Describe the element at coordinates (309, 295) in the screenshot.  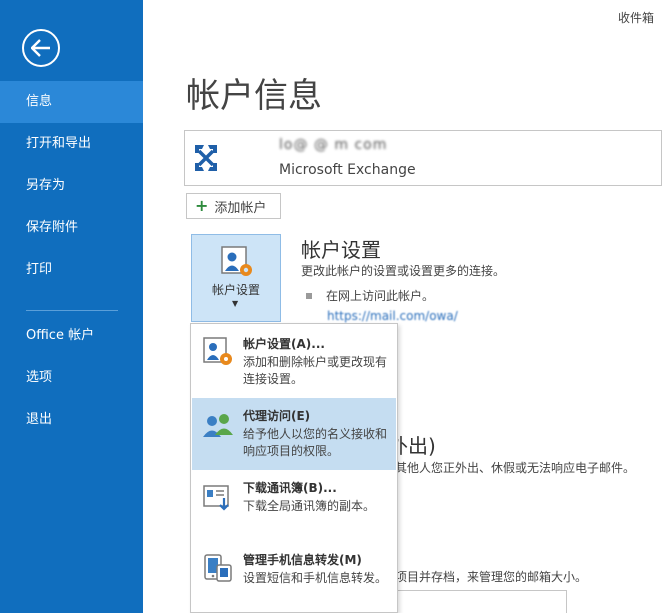
I see `bullet-icon` at that location.